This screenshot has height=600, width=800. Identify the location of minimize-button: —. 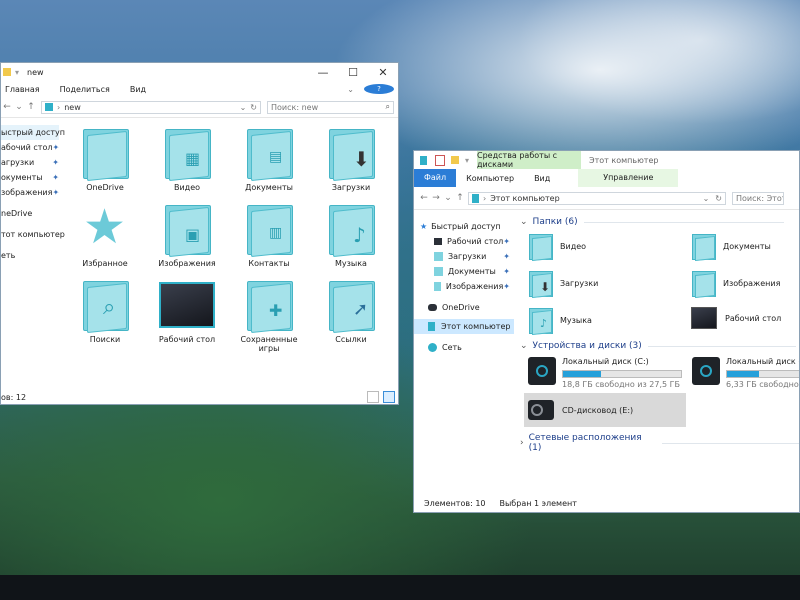
(323, 72).